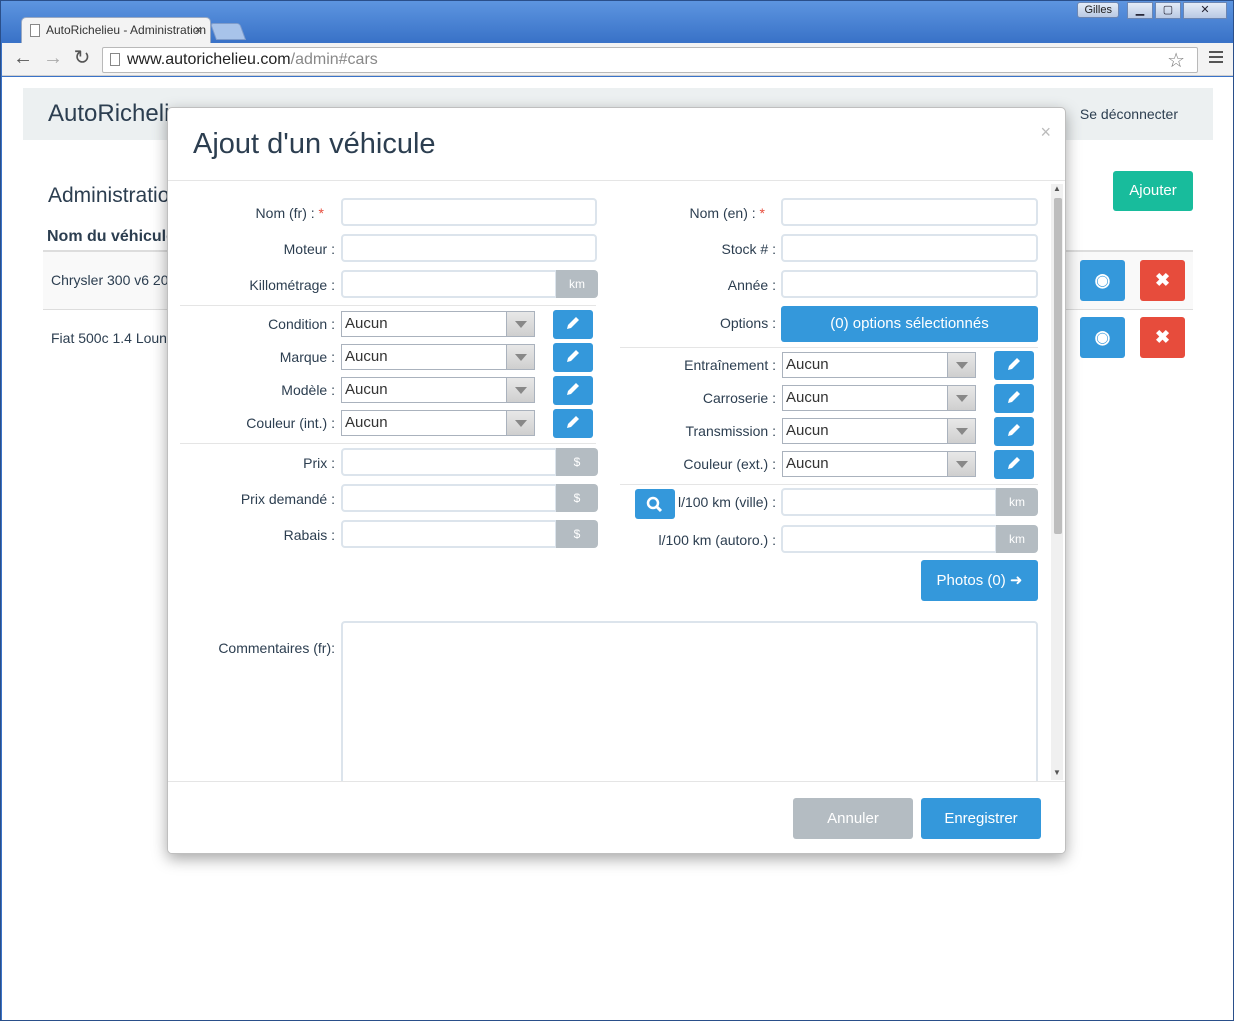 Image resolution: width=1234 pixels, height=1021 pixels. Describe the element at coordinates (879, 398) in the screenshot. I see `body-select: Aucun` at that location.